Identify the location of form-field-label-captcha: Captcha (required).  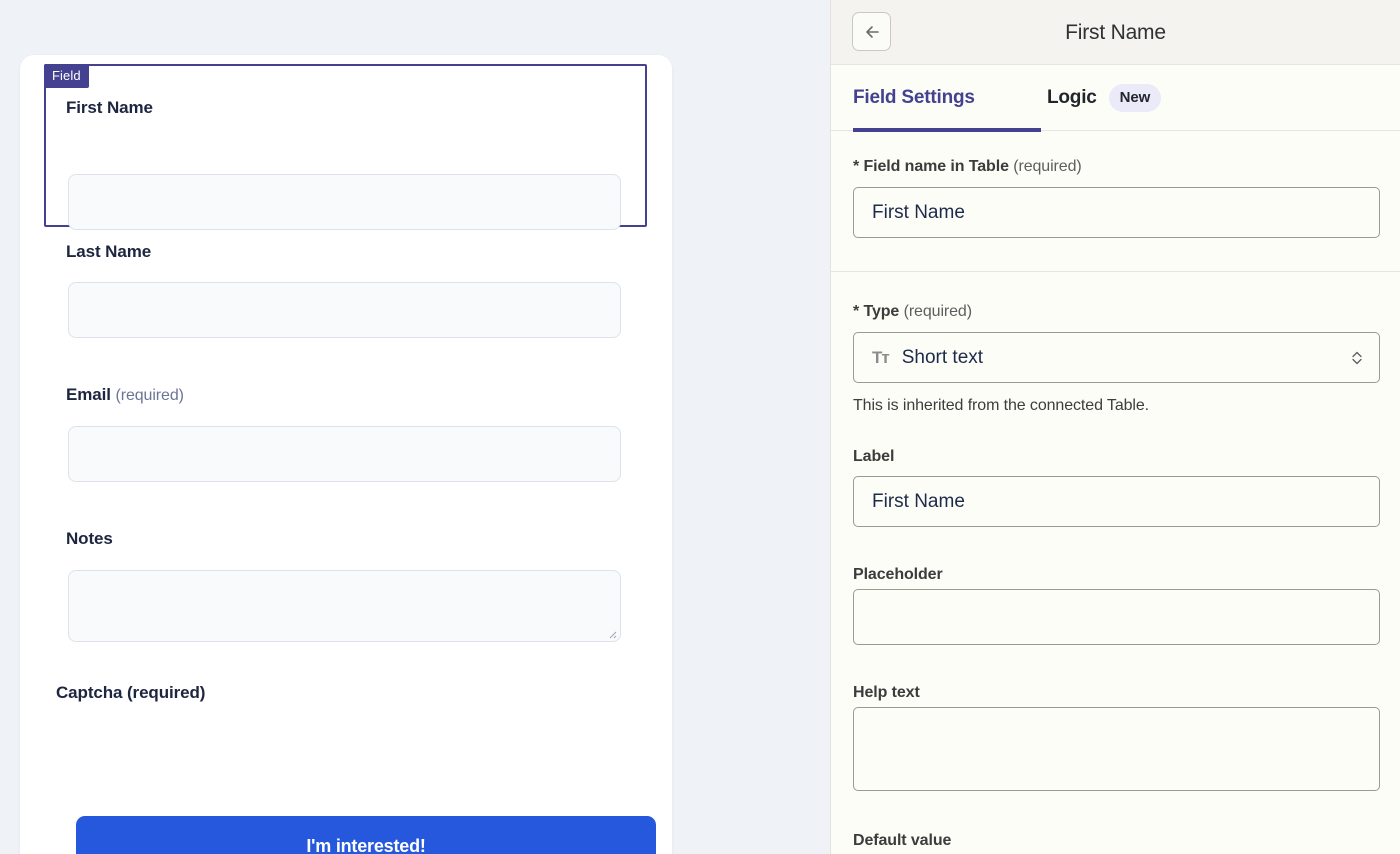
(131, 692).